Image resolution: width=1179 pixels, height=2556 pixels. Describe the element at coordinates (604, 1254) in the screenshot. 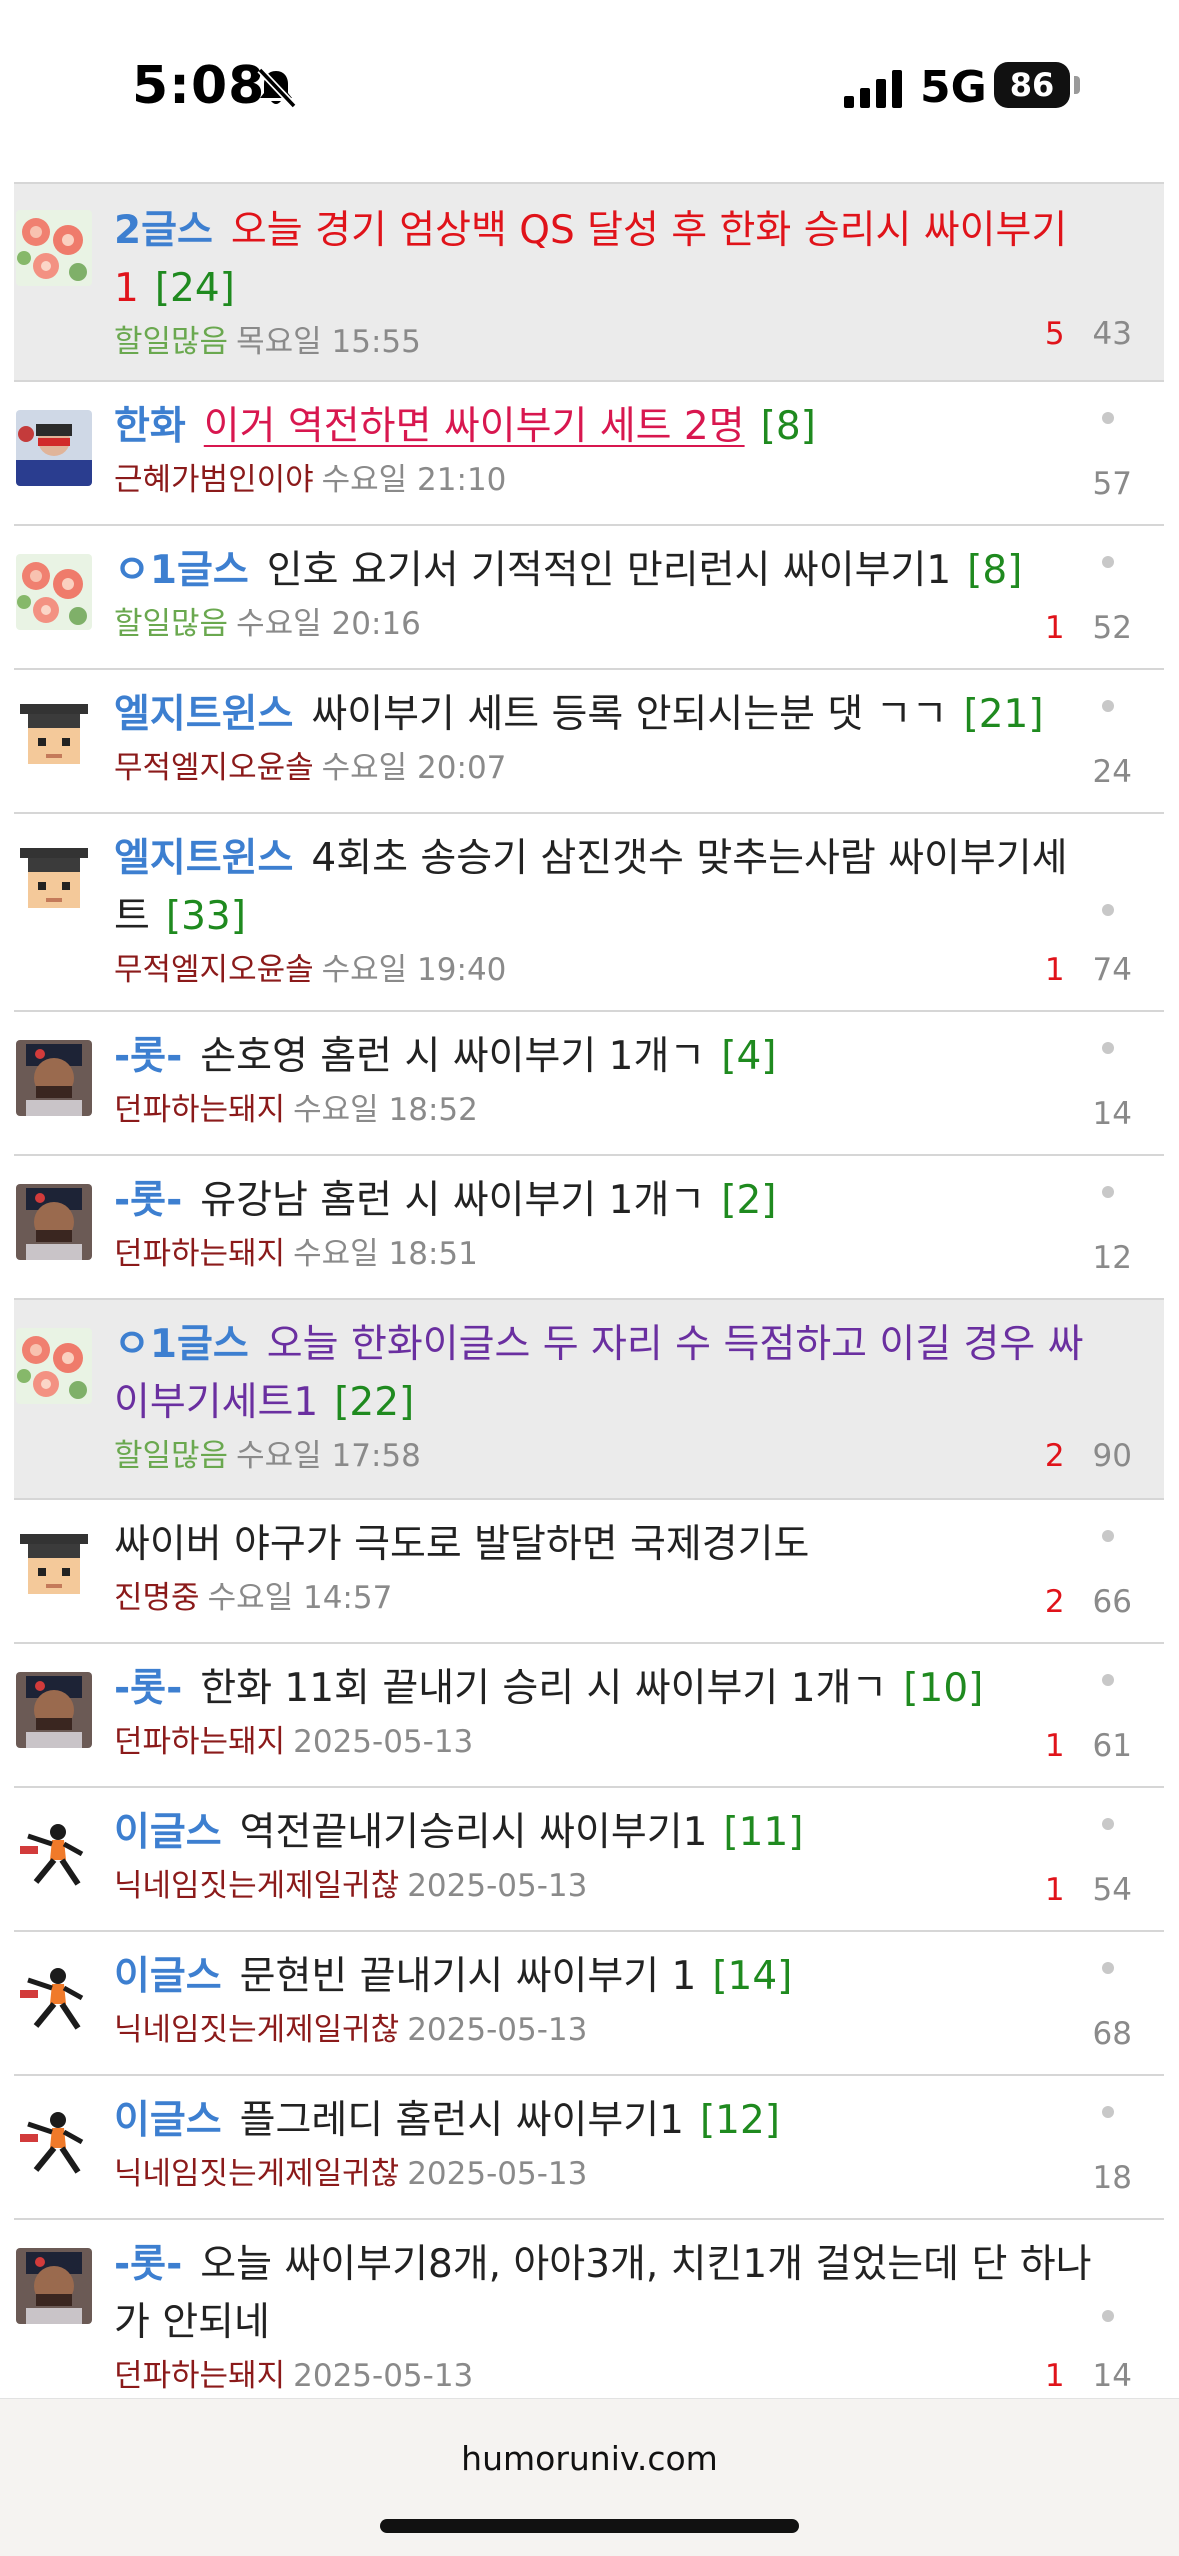

I see `meta-line: 던파하는돼지 수요일 18:51` at that location.